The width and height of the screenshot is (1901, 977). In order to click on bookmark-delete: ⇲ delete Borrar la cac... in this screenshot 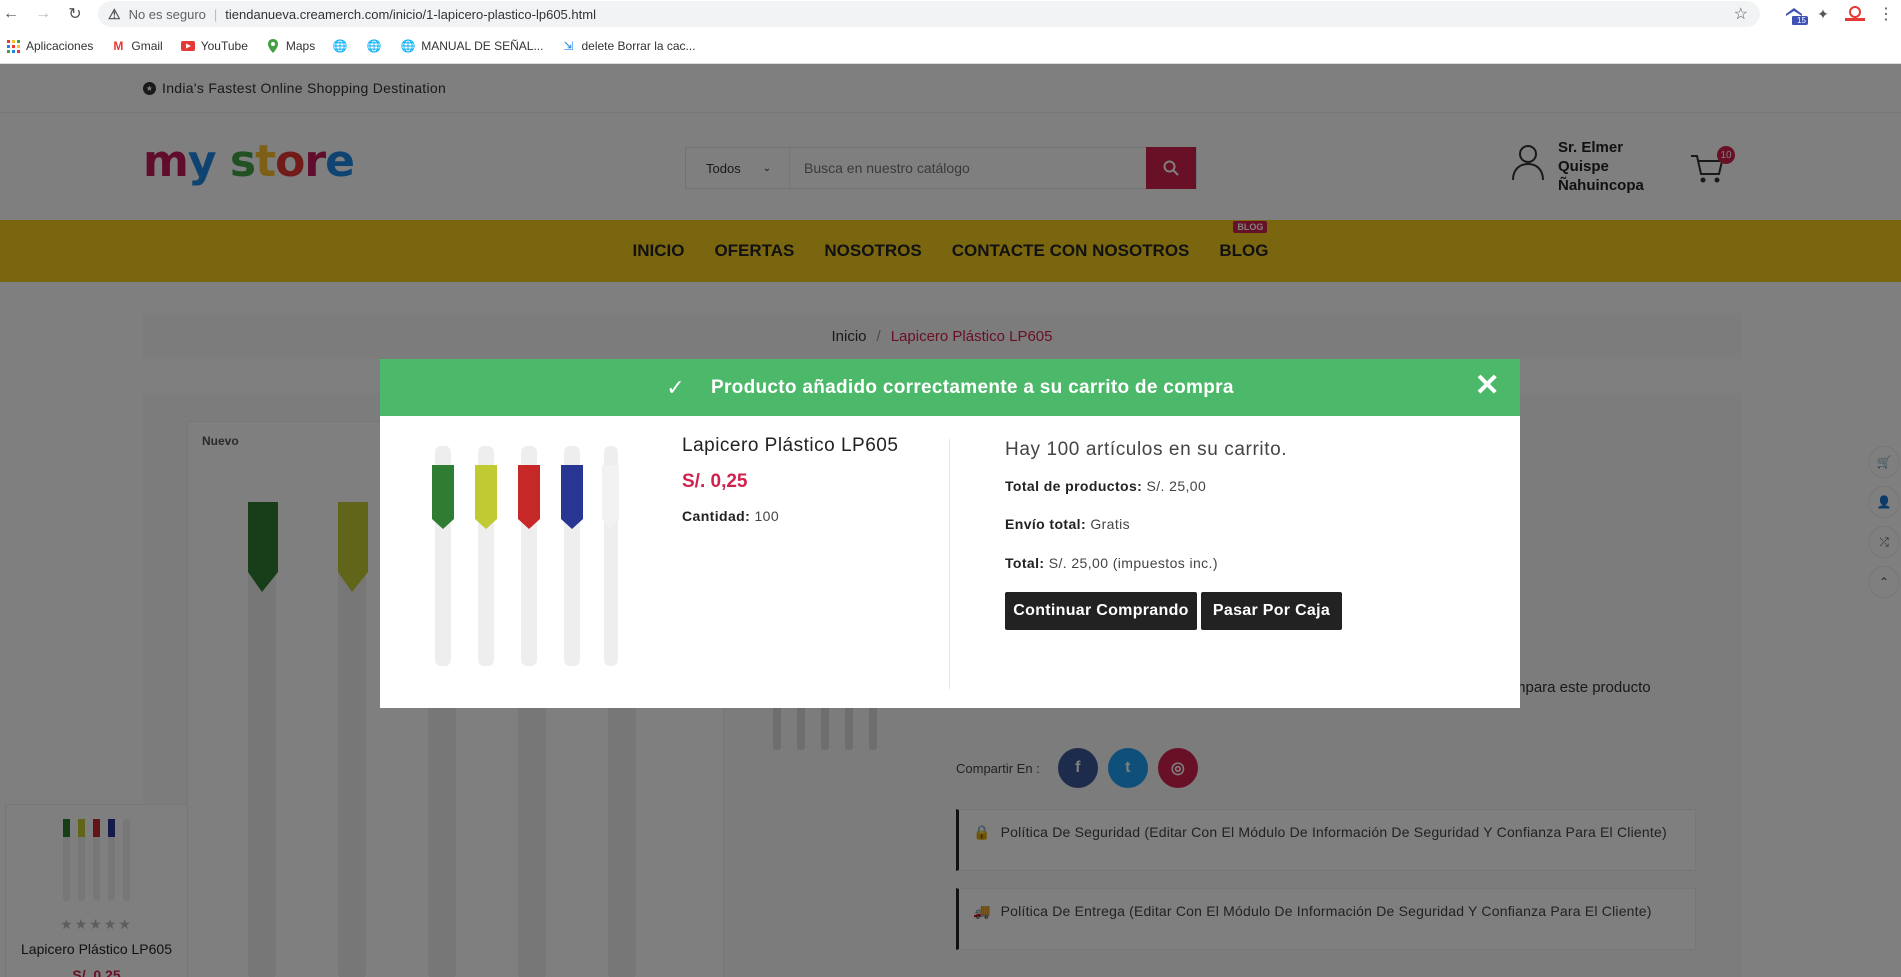, I will do `click(628, 46)`.